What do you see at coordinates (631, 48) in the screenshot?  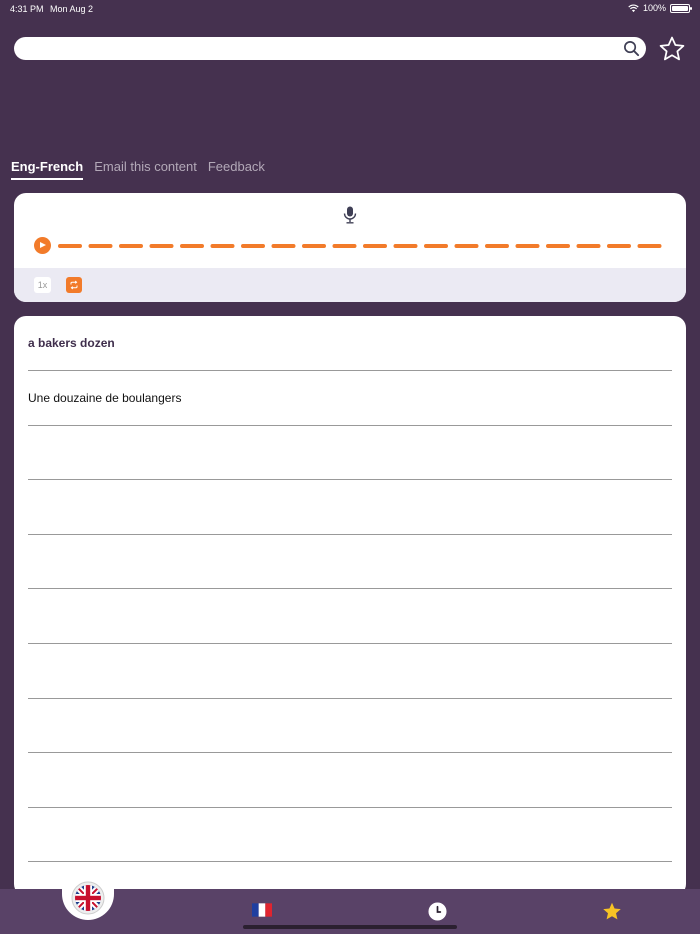 I see `search-icon` at bounding box center [631, 48].